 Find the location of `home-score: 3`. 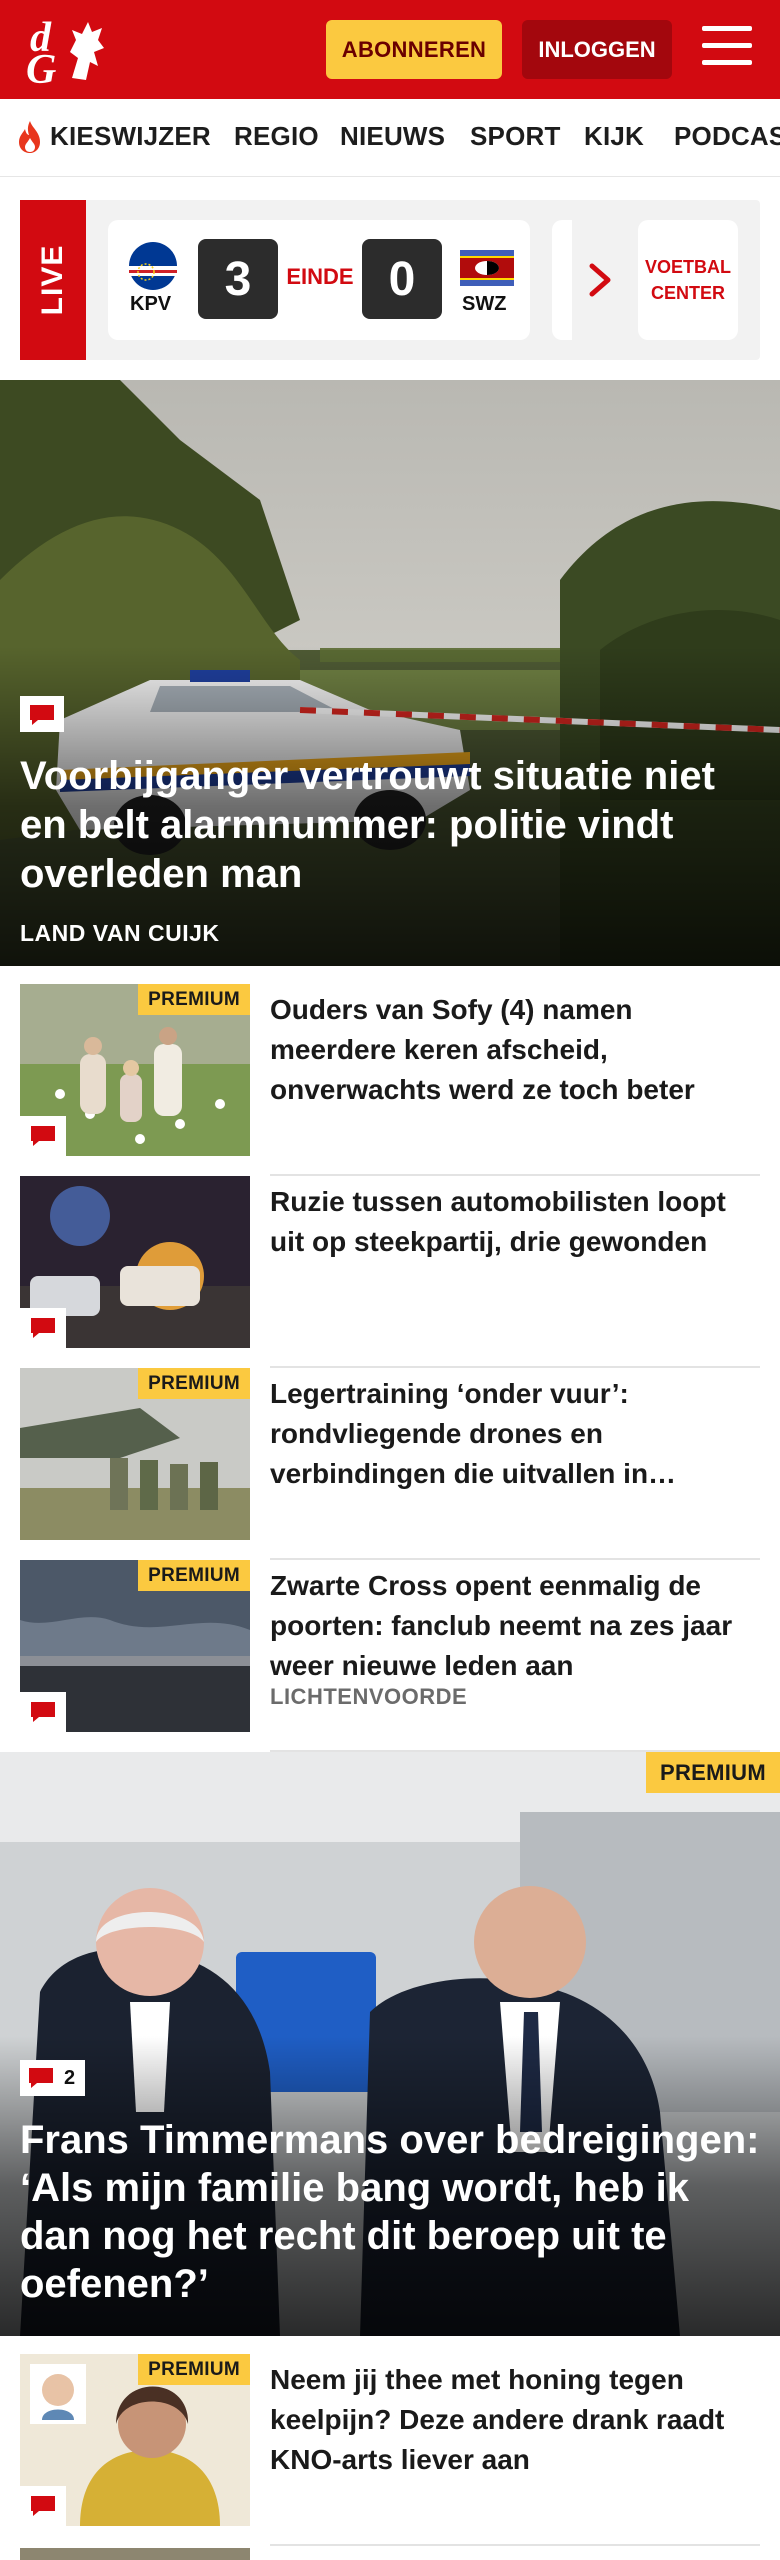

home-score: 3 is located at coordinates (238, 279).